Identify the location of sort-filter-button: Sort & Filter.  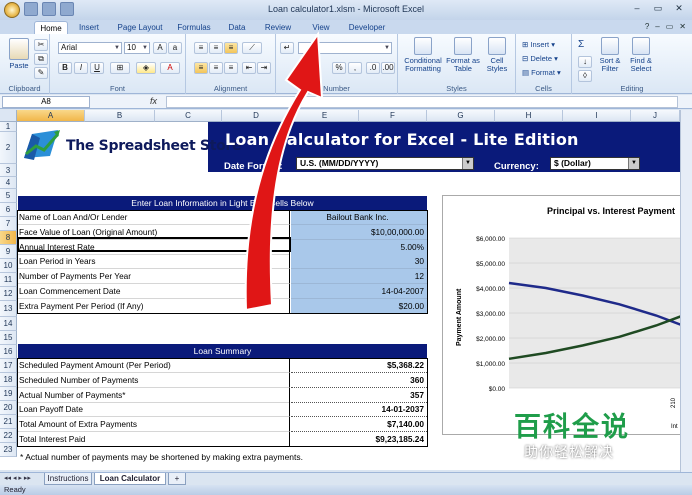
(610, 55).